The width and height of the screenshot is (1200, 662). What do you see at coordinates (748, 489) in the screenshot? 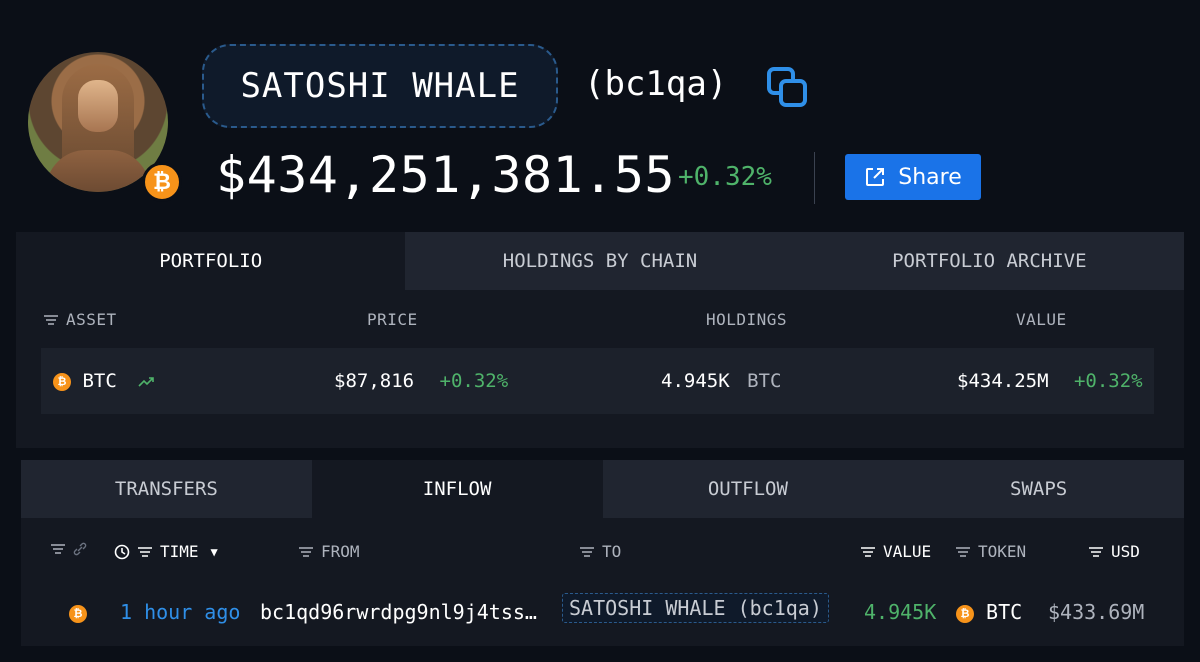
I see `tab-outflow: OUTFLOW` at bounding box center [748, 489].